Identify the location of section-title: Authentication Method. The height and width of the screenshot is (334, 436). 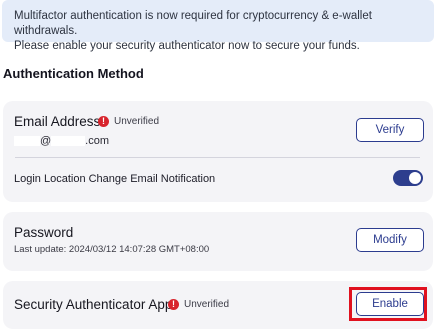
(73, 73).